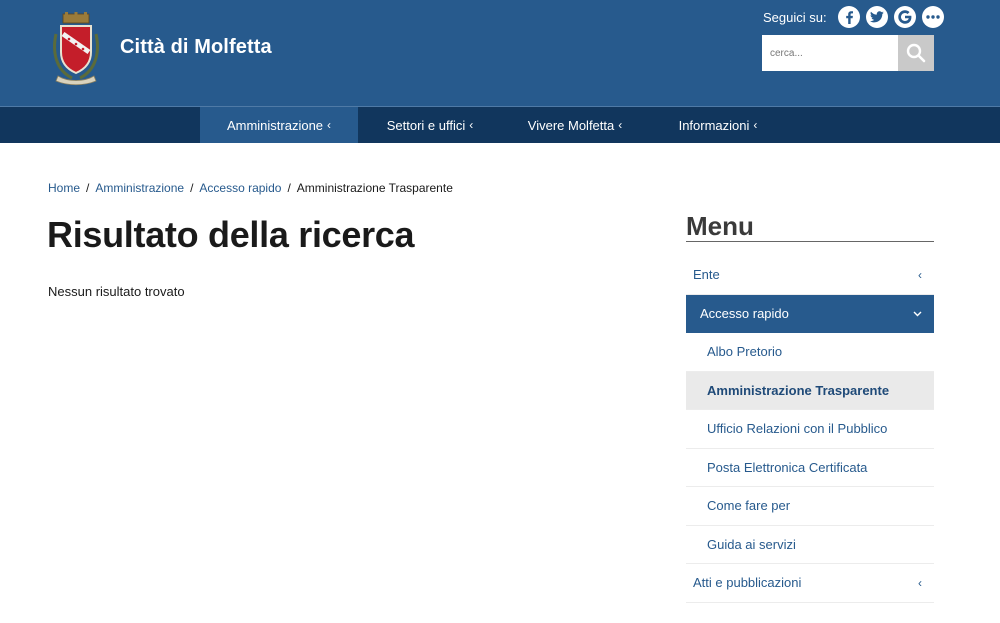 The image size is (1000, 623). Describe the element at coordinates (810, 583) in the screenshot. I see `sidebar-item-atti-pubblicazioni: Atti e pubblicazioni ‹` at that location.